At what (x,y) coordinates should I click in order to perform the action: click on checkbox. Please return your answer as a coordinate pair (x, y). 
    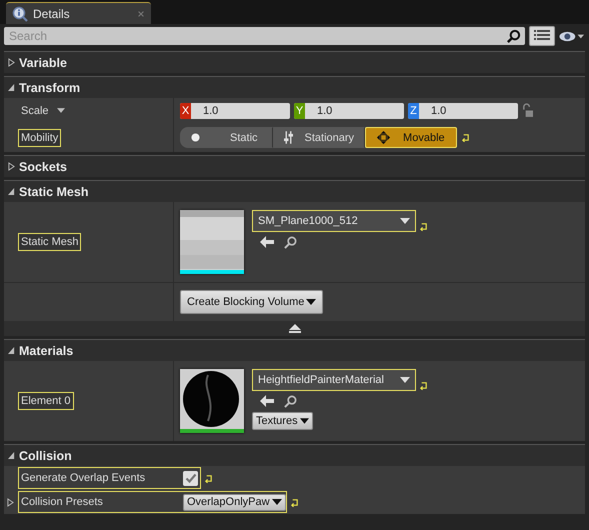
    Looking at the image, I should click on (190, 478).